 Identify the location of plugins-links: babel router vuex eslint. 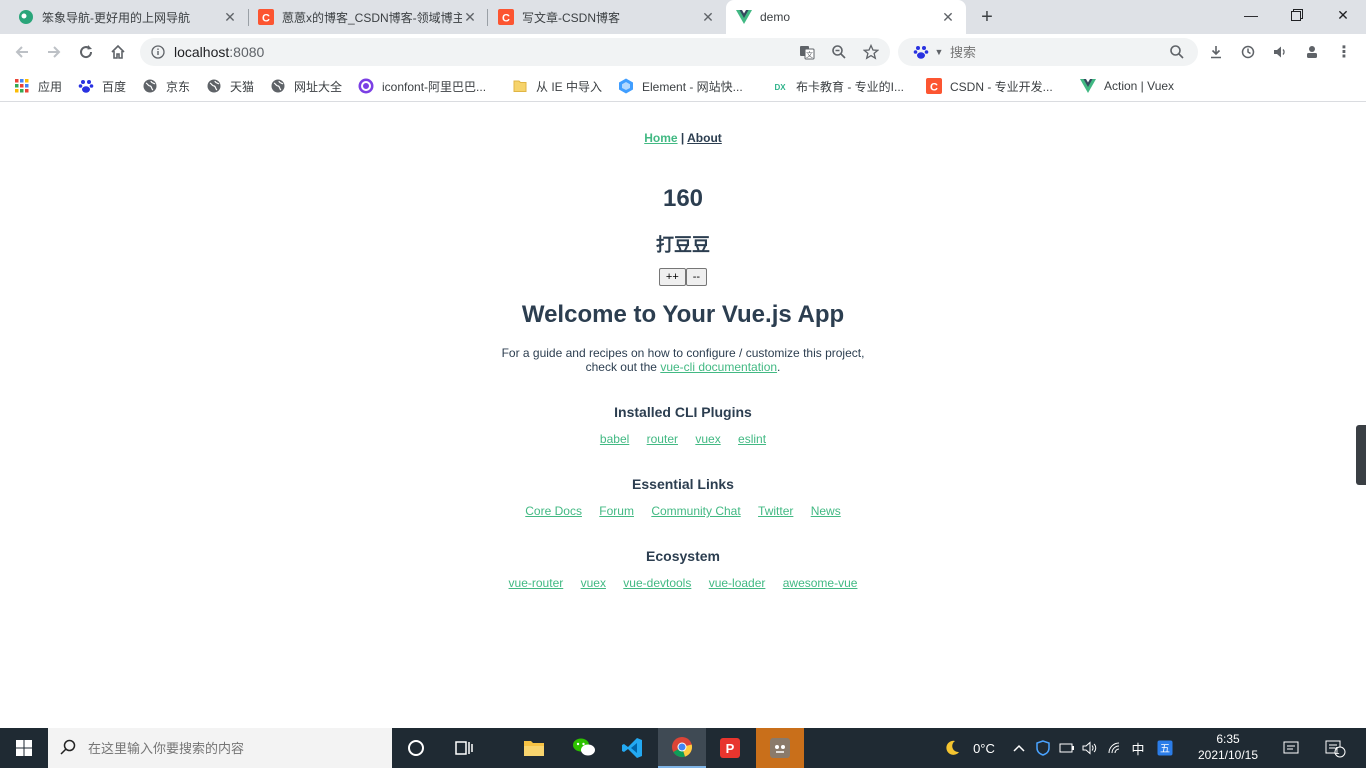
(683, 439).